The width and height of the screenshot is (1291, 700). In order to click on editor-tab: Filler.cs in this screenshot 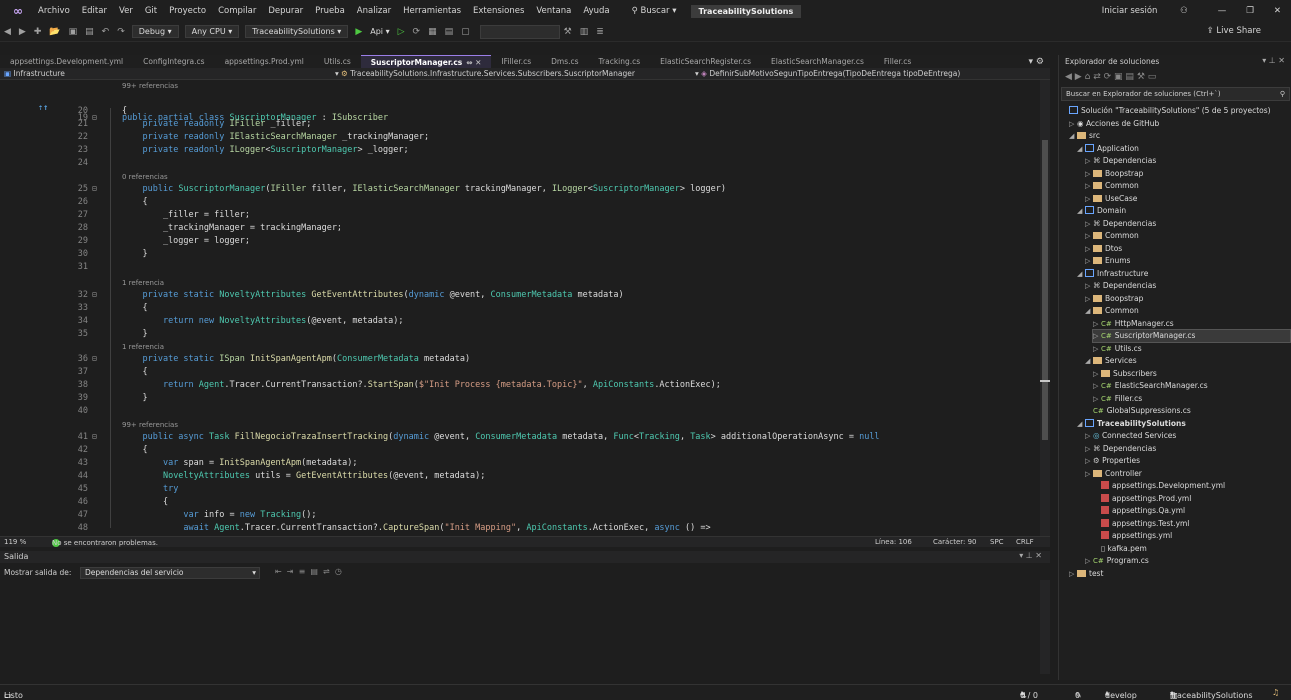, I will do `click(897, 61)`.